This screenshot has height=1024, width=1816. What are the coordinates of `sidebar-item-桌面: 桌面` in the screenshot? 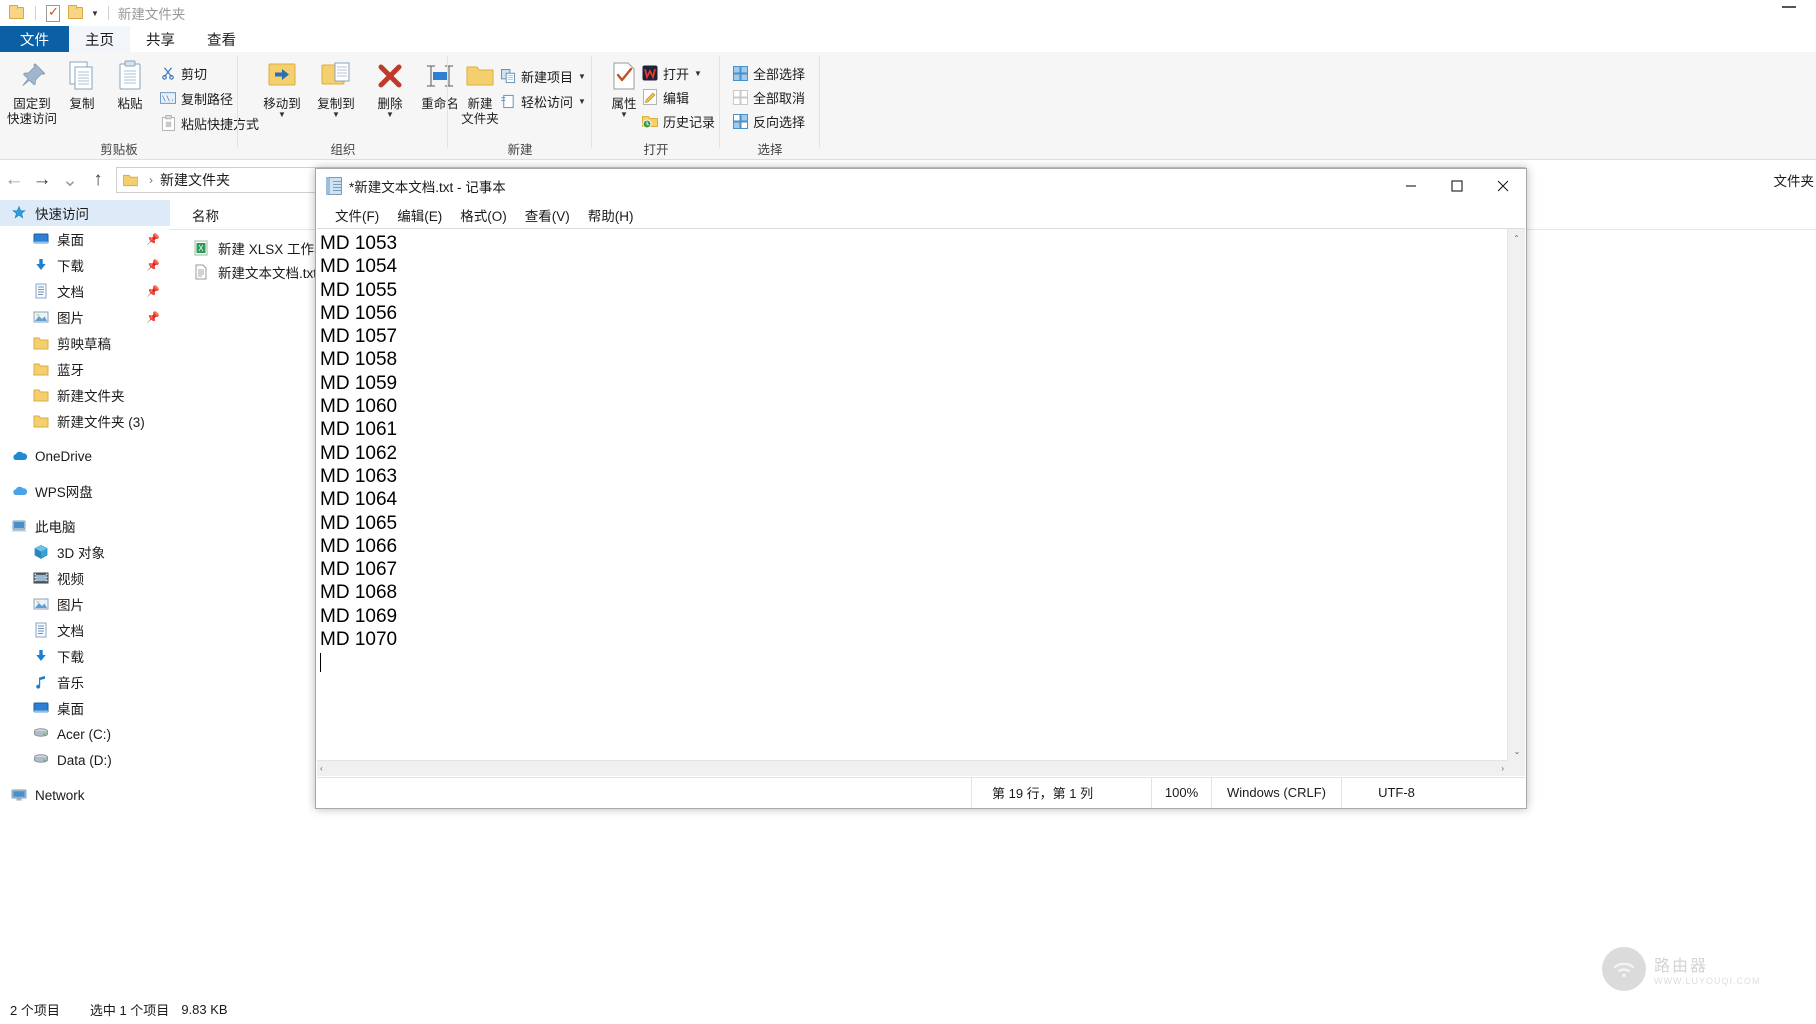 It's located at (85, 708).